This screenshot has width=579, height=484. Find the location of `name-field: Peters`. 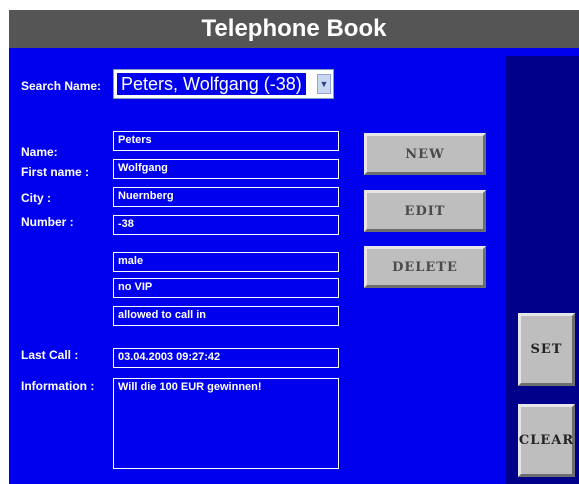

name-field: Peters is located at coordinates (226, 141).